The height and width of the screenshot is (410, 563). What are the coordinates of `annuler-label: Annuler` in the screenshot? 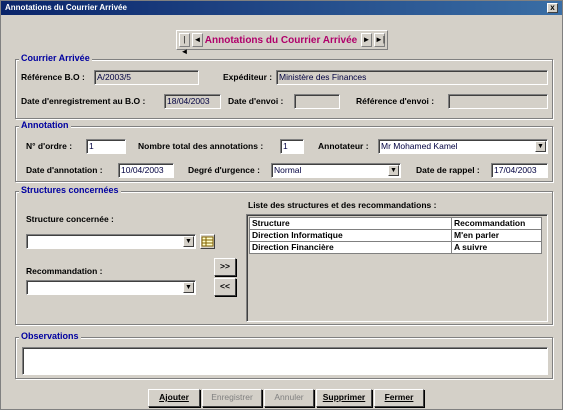 It's located at (289, 397).